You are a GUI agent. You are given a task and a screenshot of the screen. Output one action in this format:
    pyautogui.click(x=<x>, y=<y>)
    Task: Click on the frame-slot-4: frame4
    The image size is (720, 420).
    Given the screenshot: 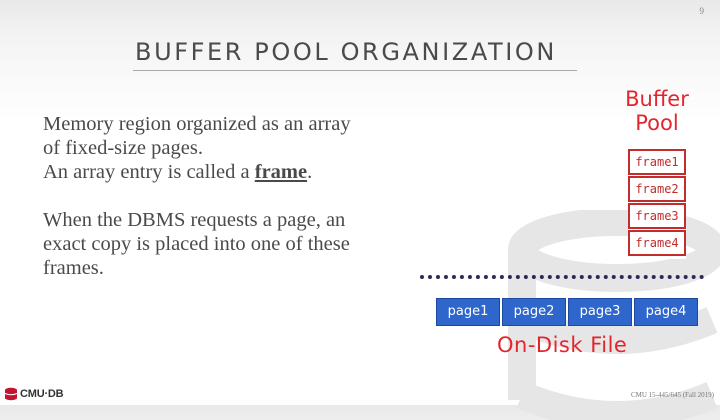 What is the action you would take?
    pyautogui.click(x=657, y=243)
    